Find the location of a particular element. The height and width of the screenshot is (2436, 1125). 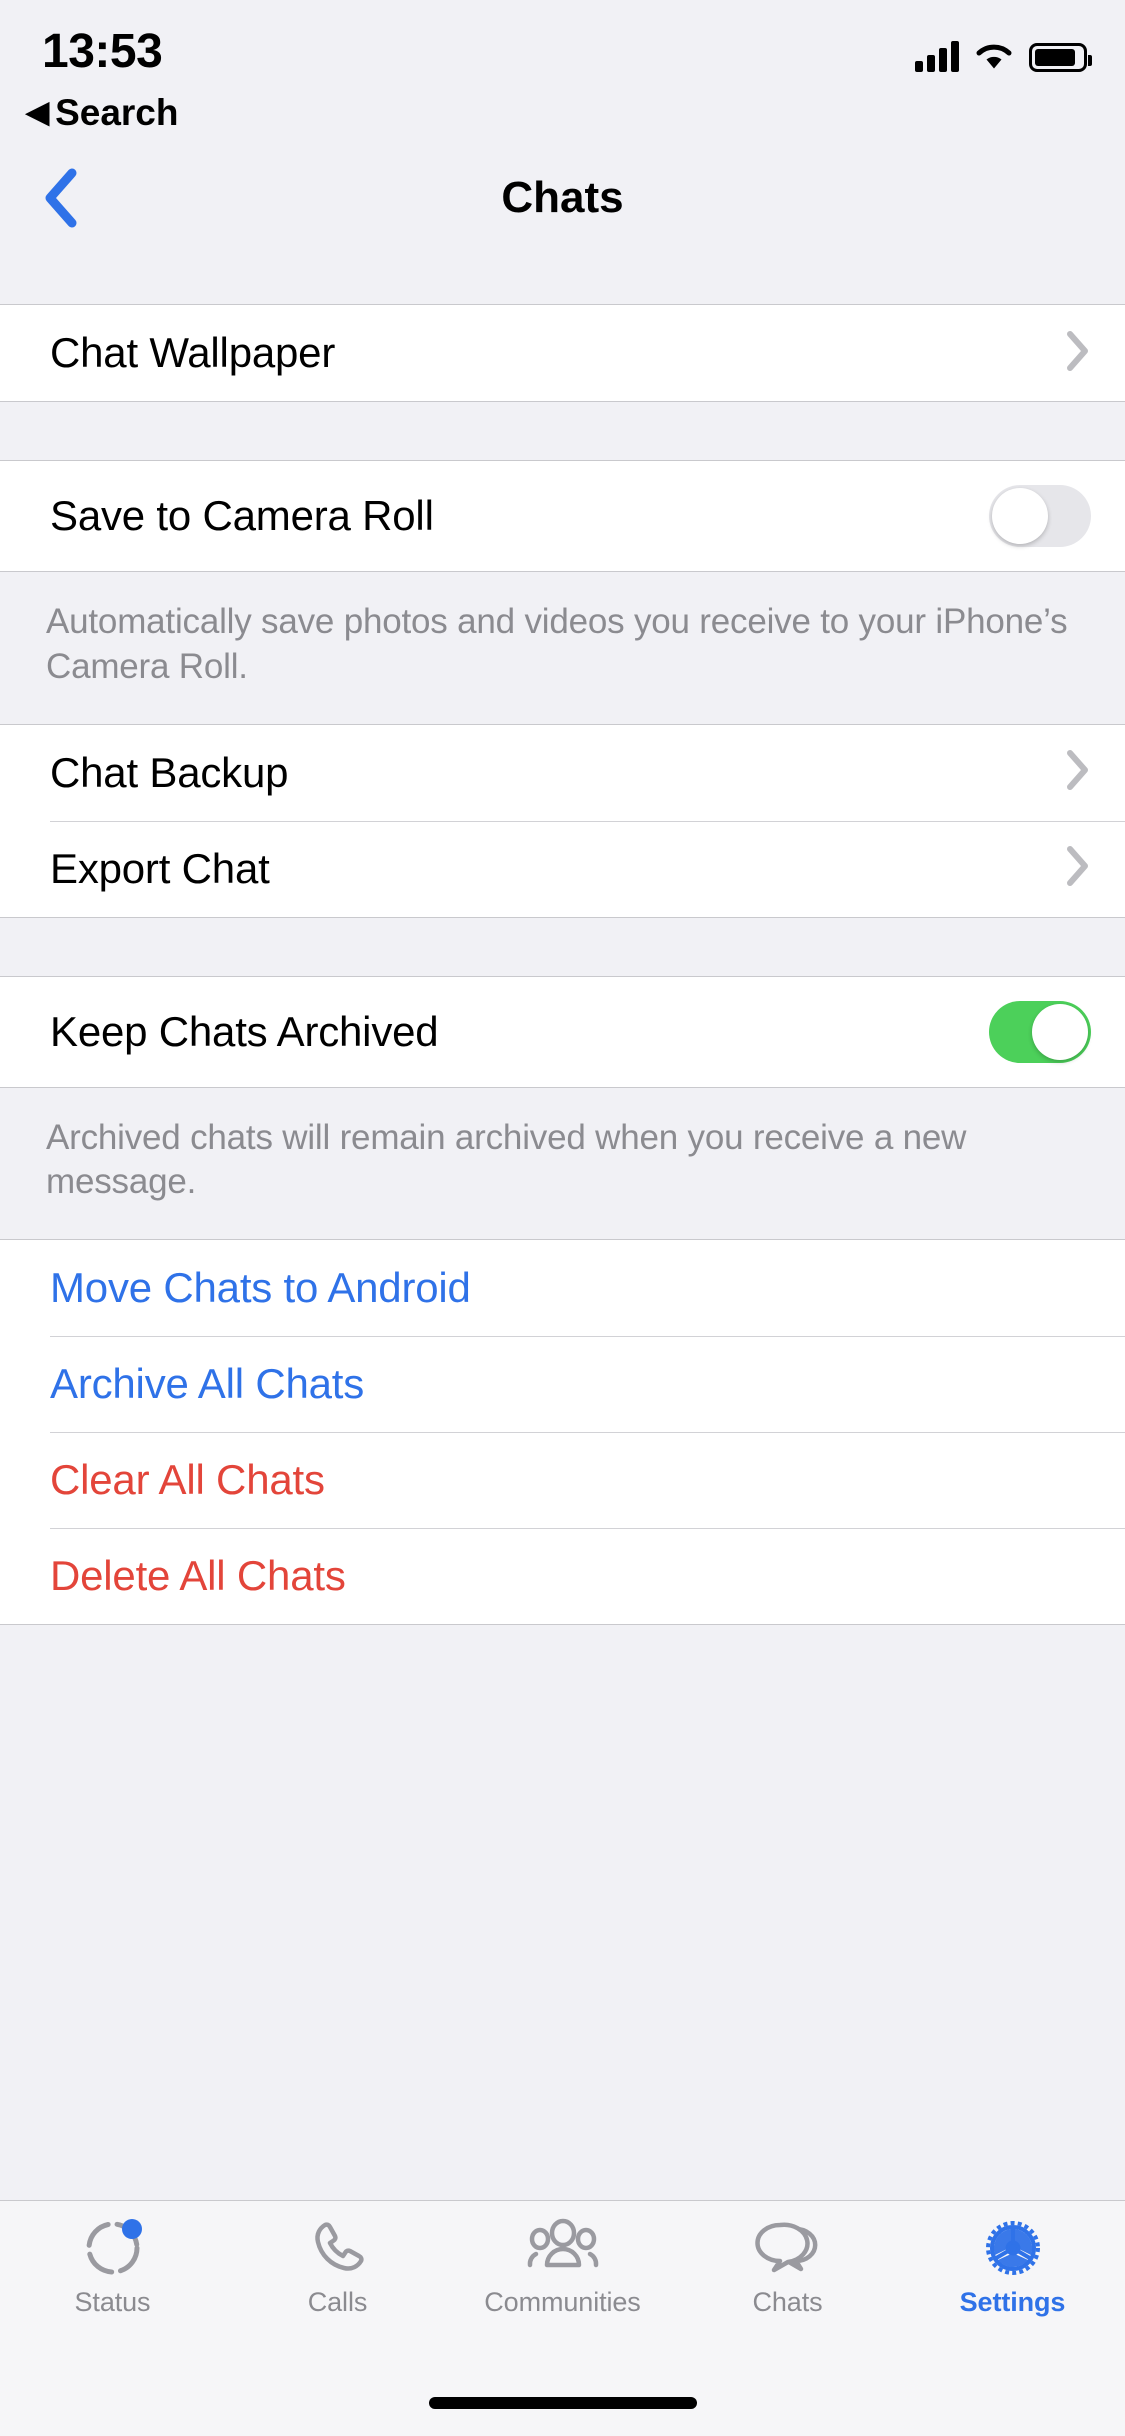

status-bar-back-to-search: ◀ Search is located at coordinates (102, 113).